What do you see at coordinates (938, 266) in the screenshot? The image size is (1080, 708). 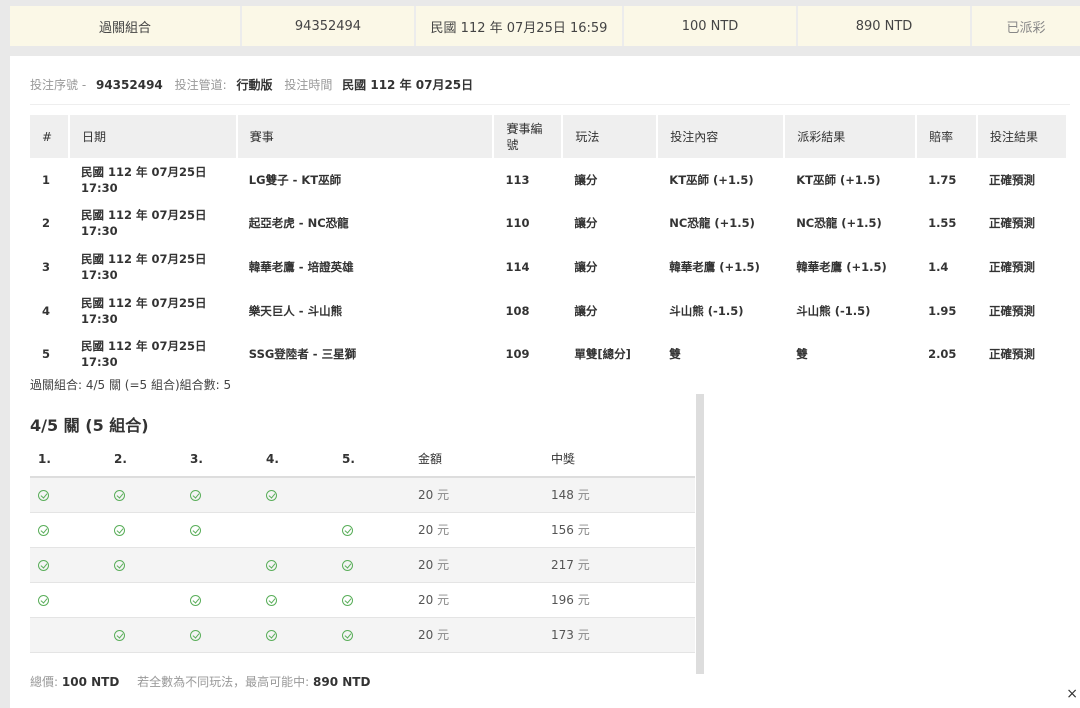 I see `bet-odds: 1.4` at bounding box center [938, 266].